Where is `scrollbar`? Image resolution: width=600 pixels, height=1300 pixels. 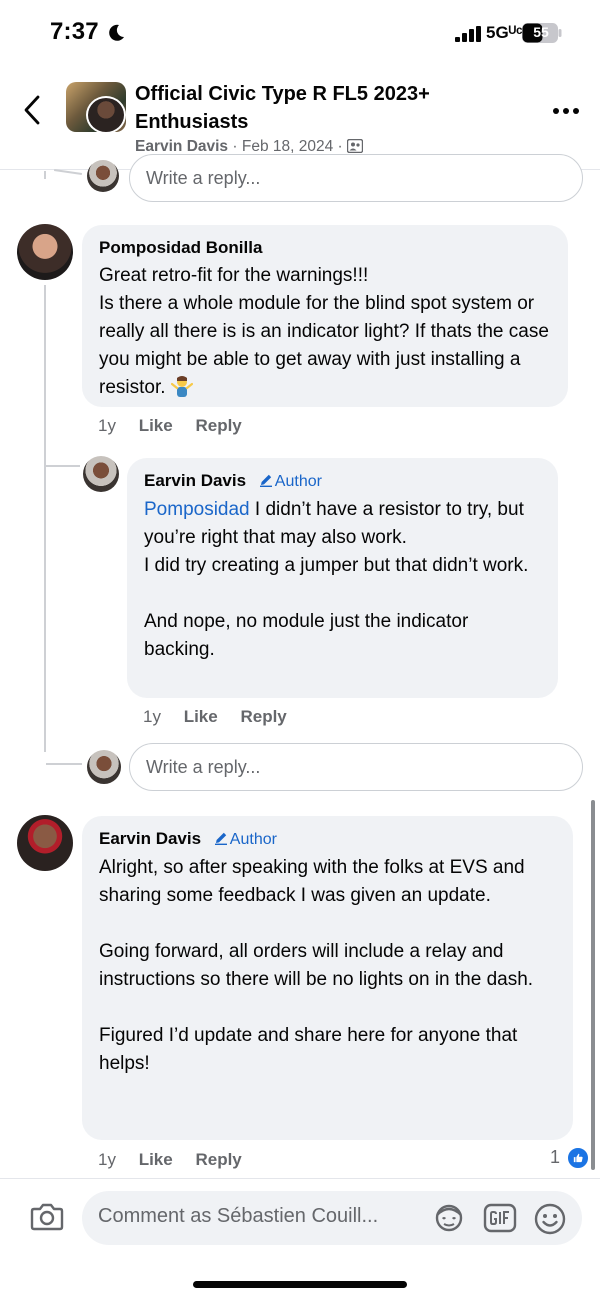 scrollbar is located at coordinates (593, 985).